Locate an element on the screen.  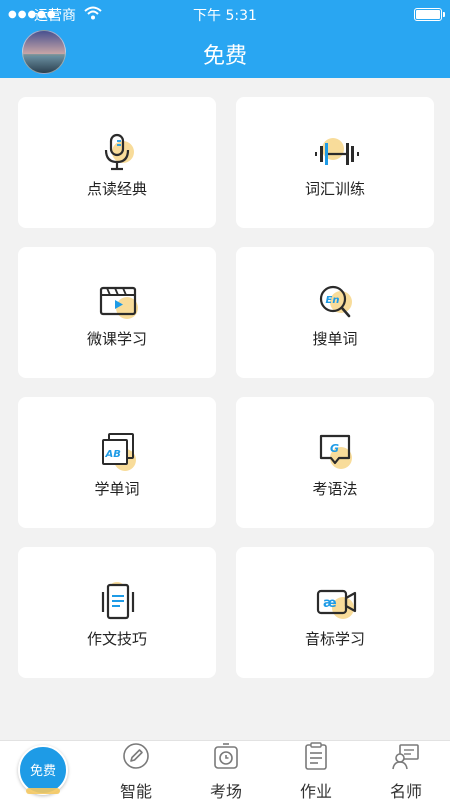
card-label: 点读经典 is located at coordinates (116, 189).